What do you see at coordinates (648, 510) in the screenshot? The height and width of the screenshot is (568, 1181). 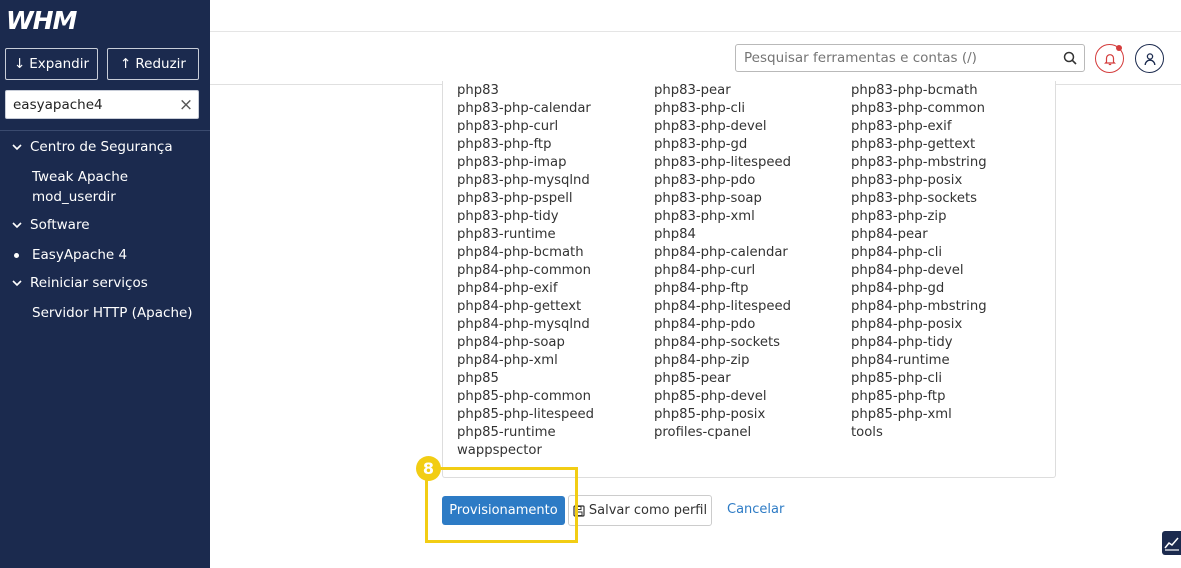 I see `save-as-profile-label: Salvar como perfil` at bounding box center [648, 510].